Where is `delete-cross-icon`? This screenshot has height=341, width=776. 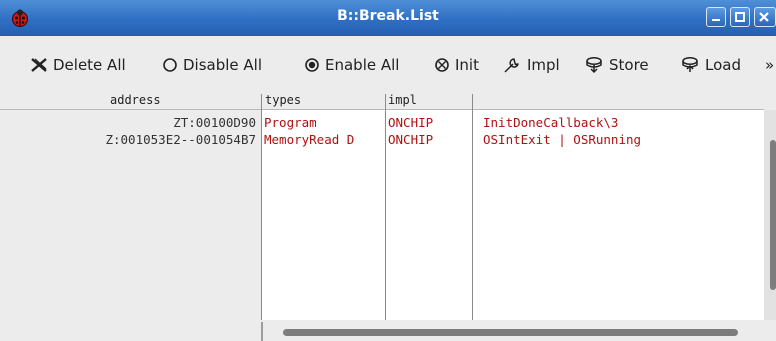 delete-cross-icon is located at coordinates (39, 65).